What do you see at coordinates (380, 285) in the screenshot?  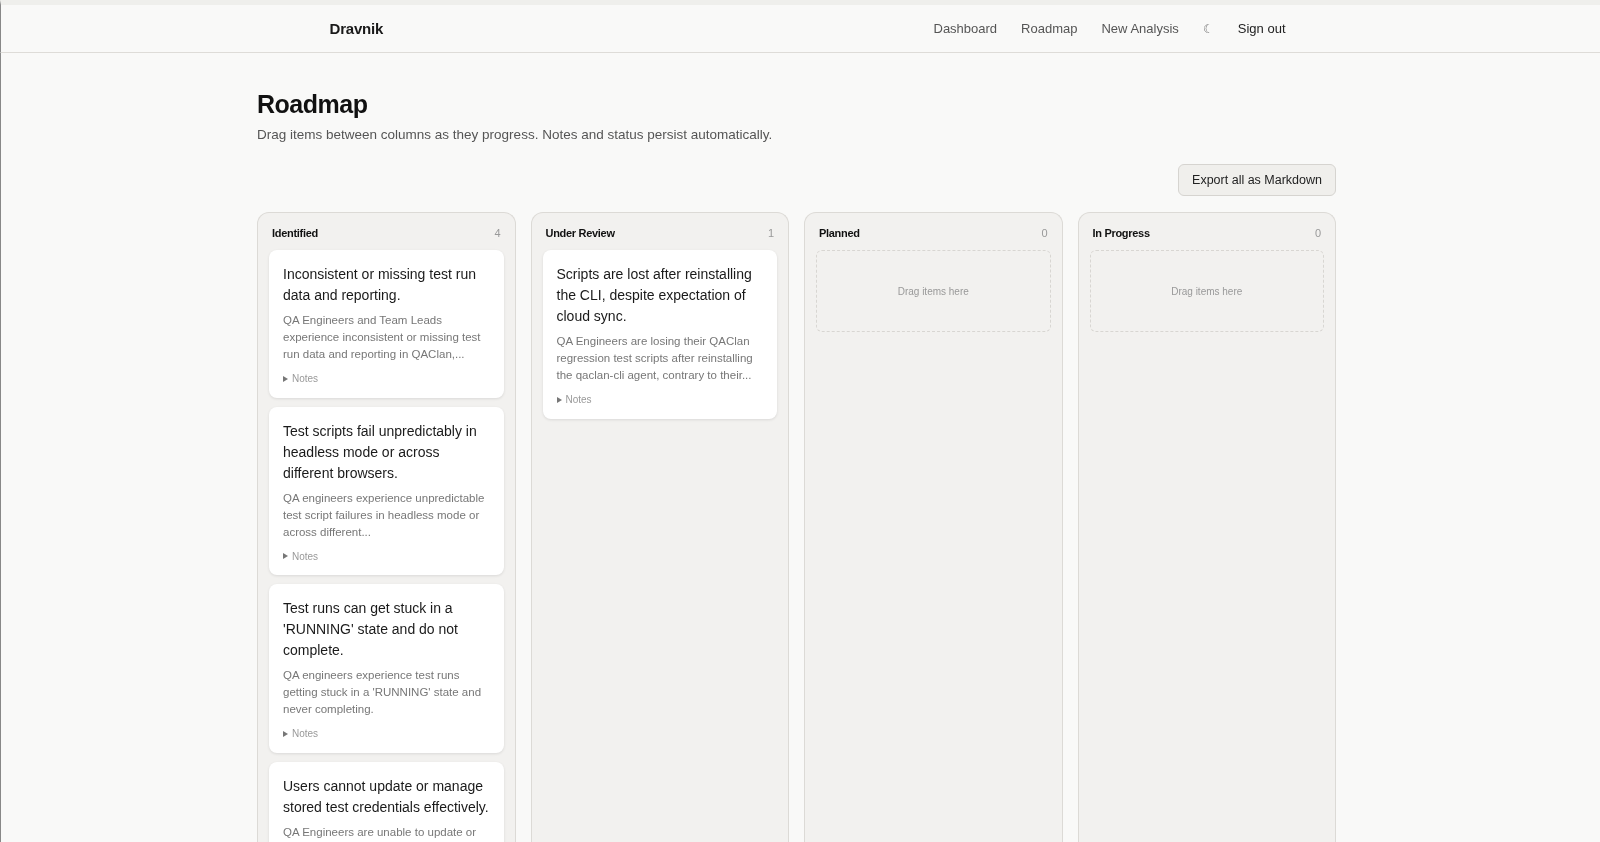 I see `card-title: Inconsistent or missing test run data and reporting.` at bounding box center [380, 285].